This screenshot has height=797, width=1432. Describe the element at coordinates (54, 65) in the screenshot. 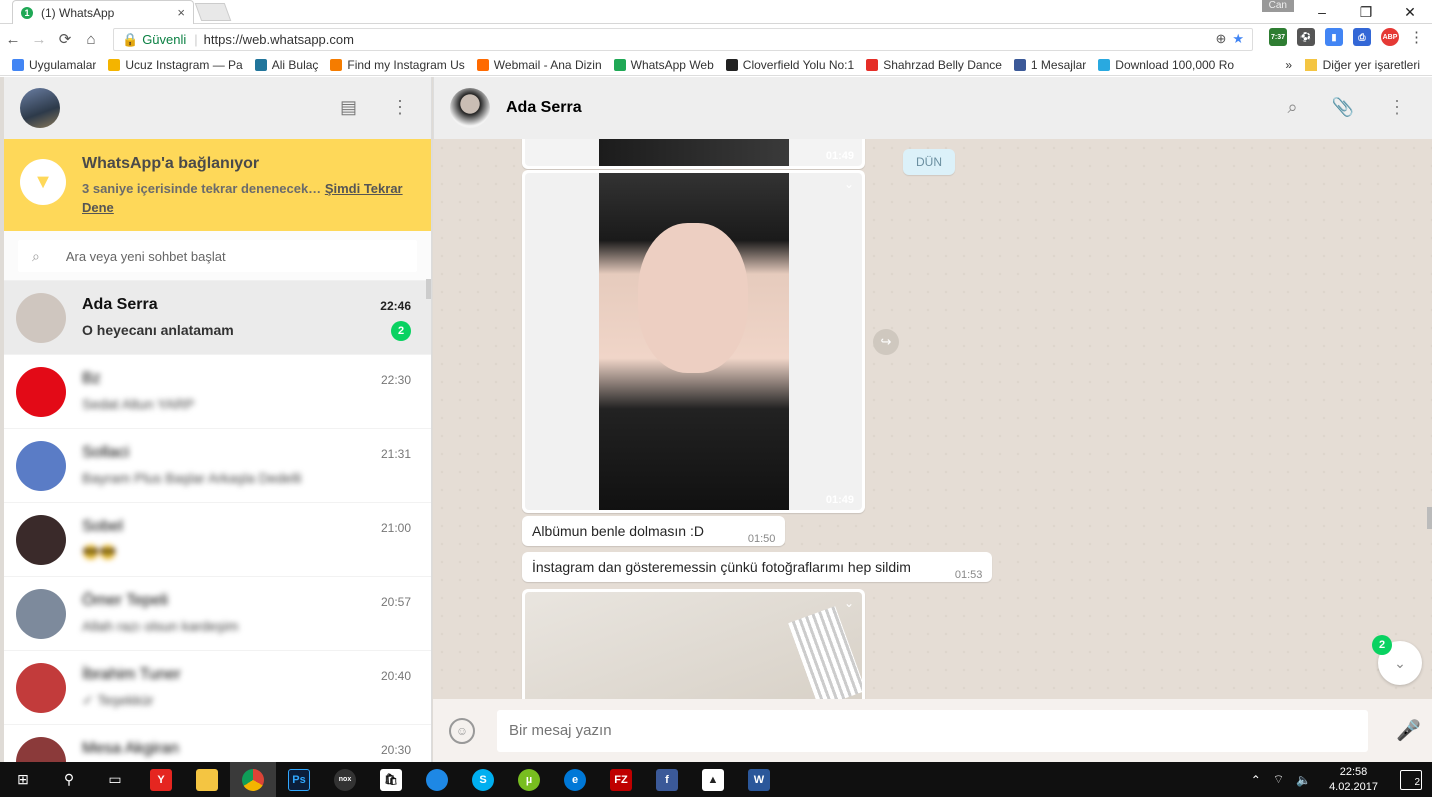

I see `bookmark-item: Uygulamalar` at that location.